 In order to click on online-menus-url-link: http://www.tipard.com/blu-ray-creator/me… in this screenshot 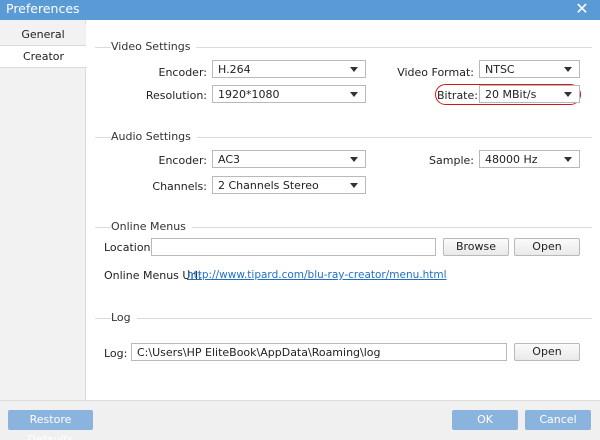, I will do `click(317, 275)`.